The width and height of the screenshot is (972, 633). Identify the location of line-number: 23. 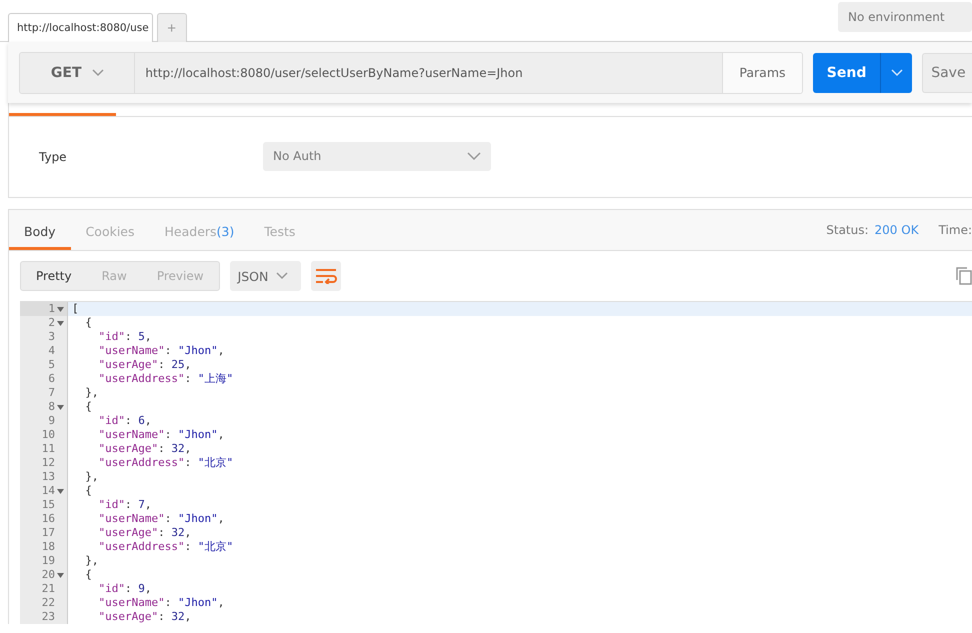
(48, 617).